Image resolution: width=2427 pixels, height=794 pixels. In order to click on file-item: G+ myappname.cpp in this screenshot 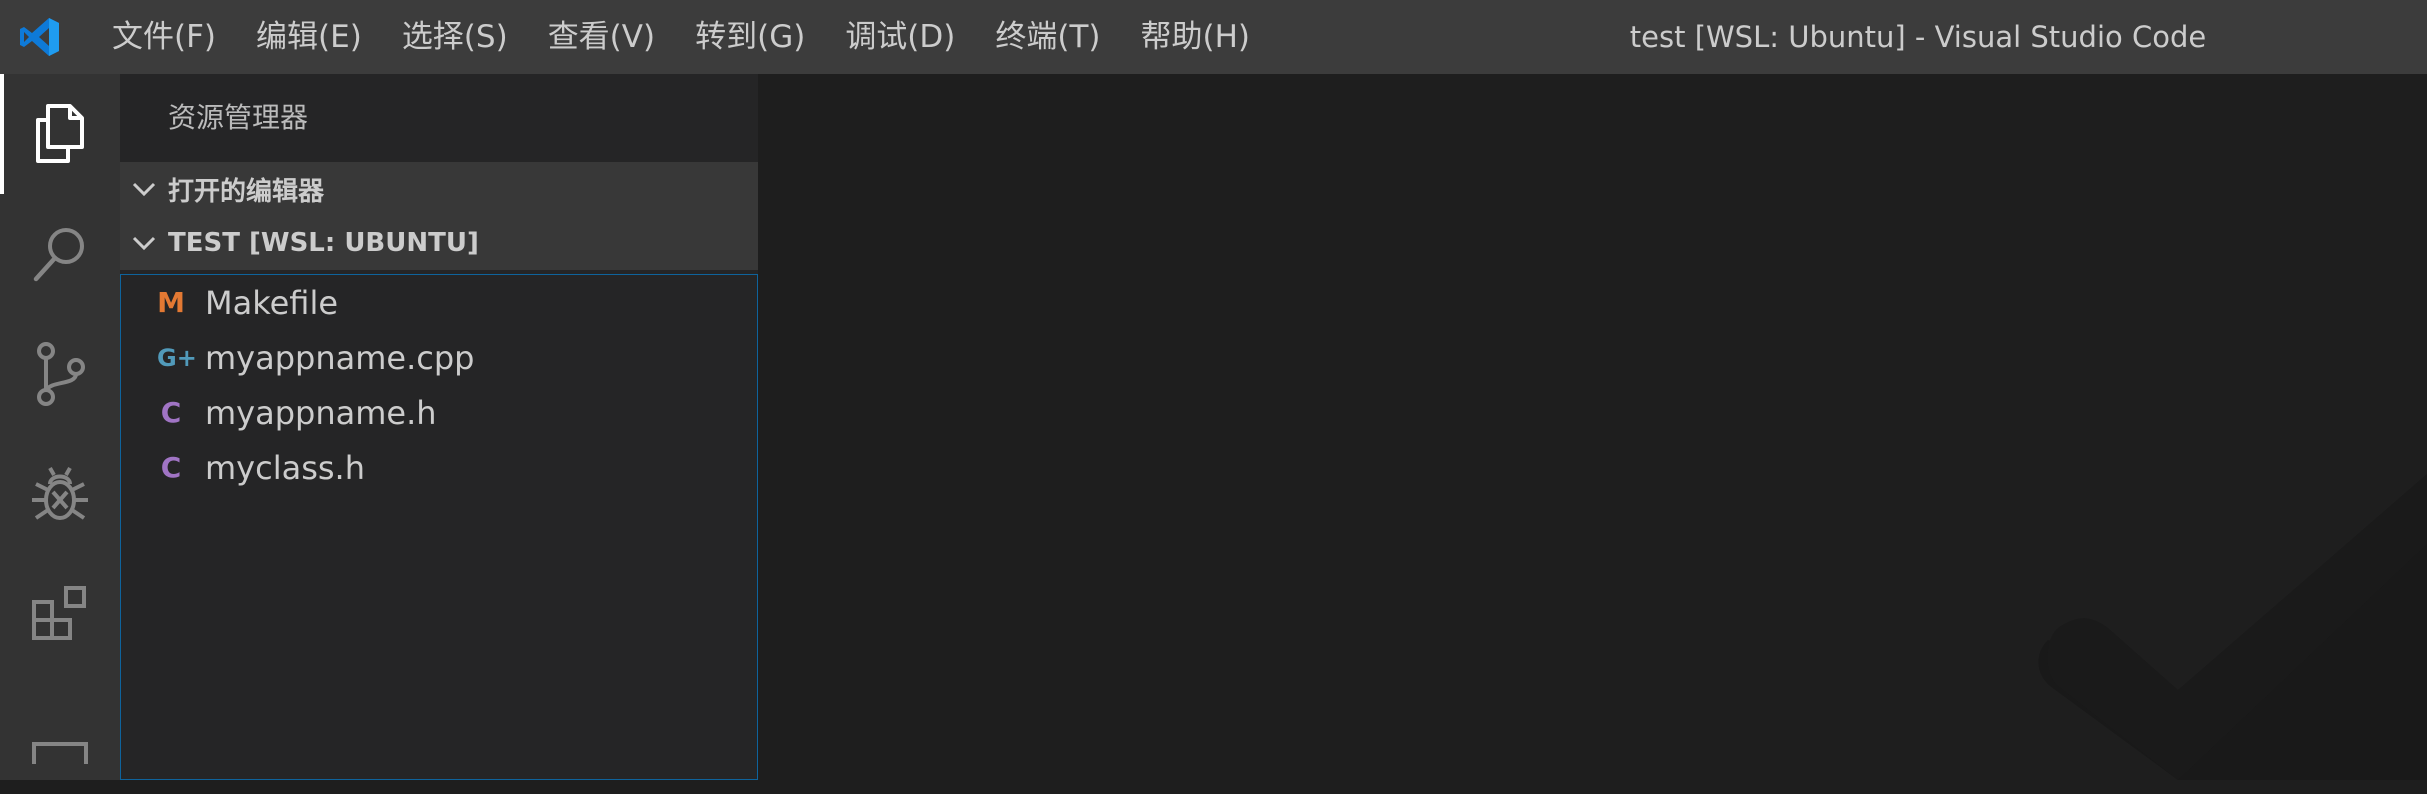, I will do `click(439, 357)`.